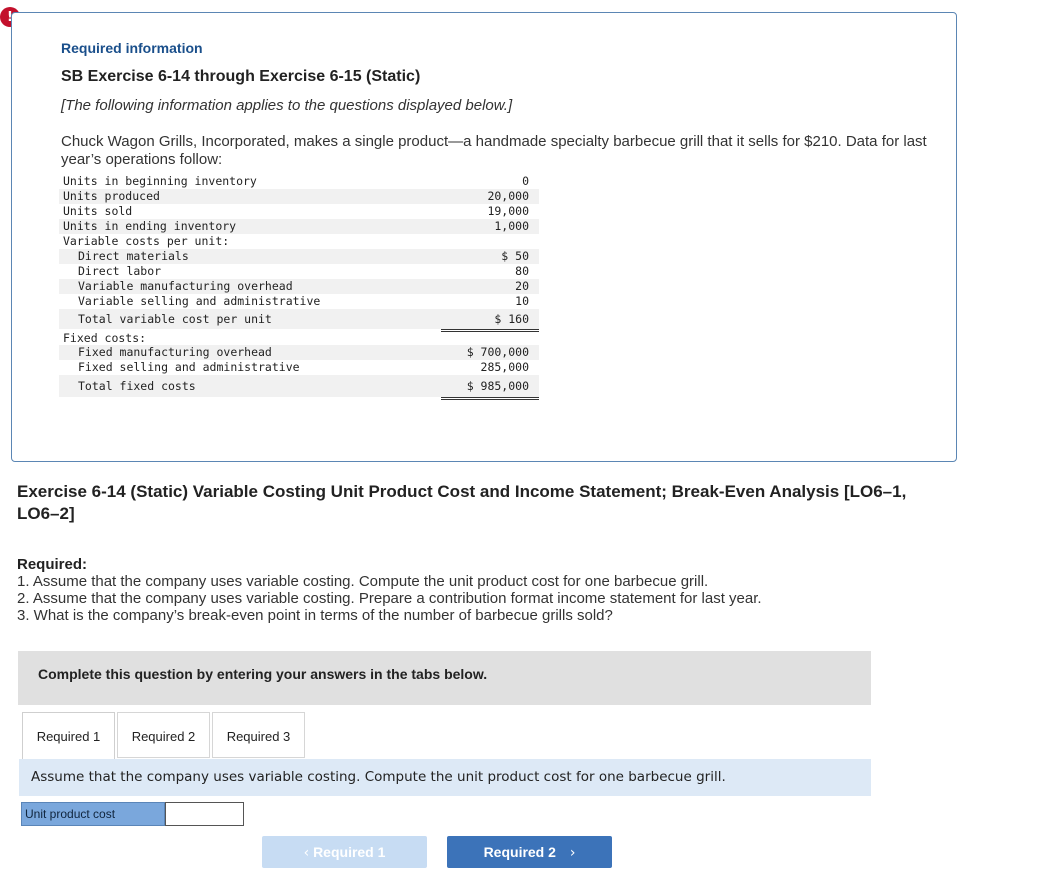  I want to click on row-label: Total fixed costs, so click(137, 386).